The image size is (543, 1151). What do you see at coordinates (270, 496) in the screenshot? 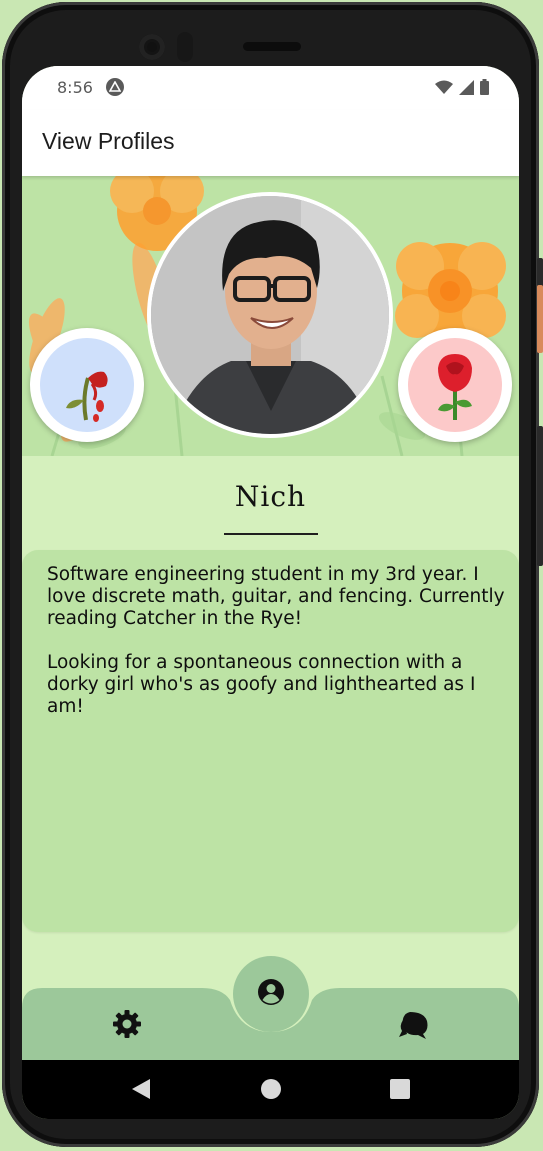
I see `profile-name: Nich` at bounding box center [270, 496].